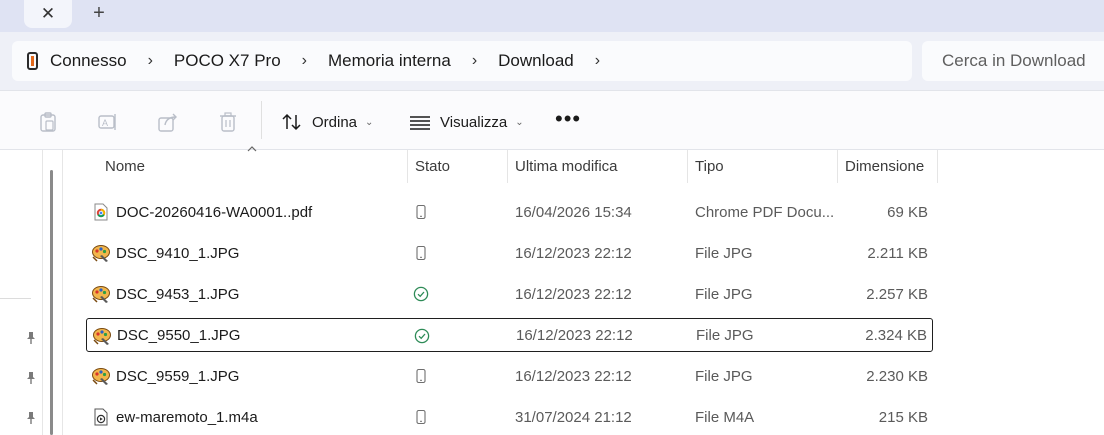  Describe the element at coordinates (228, 122) in the screenshot. I see `delete-icon` at that location.